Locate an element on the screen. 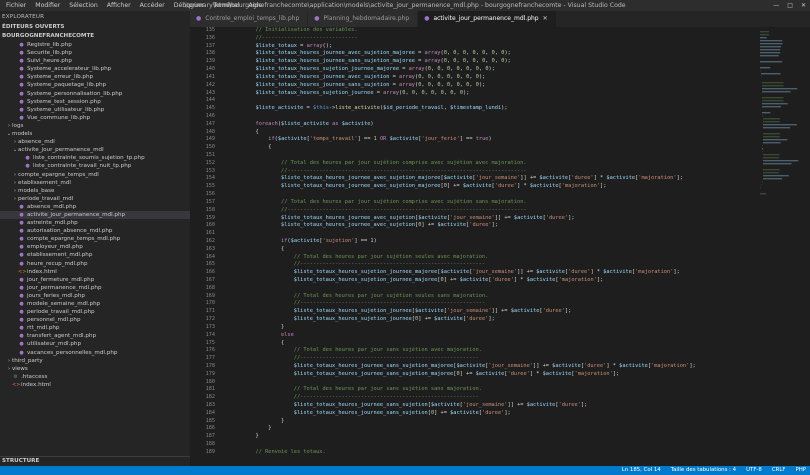  maximize-icon: □ is located at coordinates (790, 5).